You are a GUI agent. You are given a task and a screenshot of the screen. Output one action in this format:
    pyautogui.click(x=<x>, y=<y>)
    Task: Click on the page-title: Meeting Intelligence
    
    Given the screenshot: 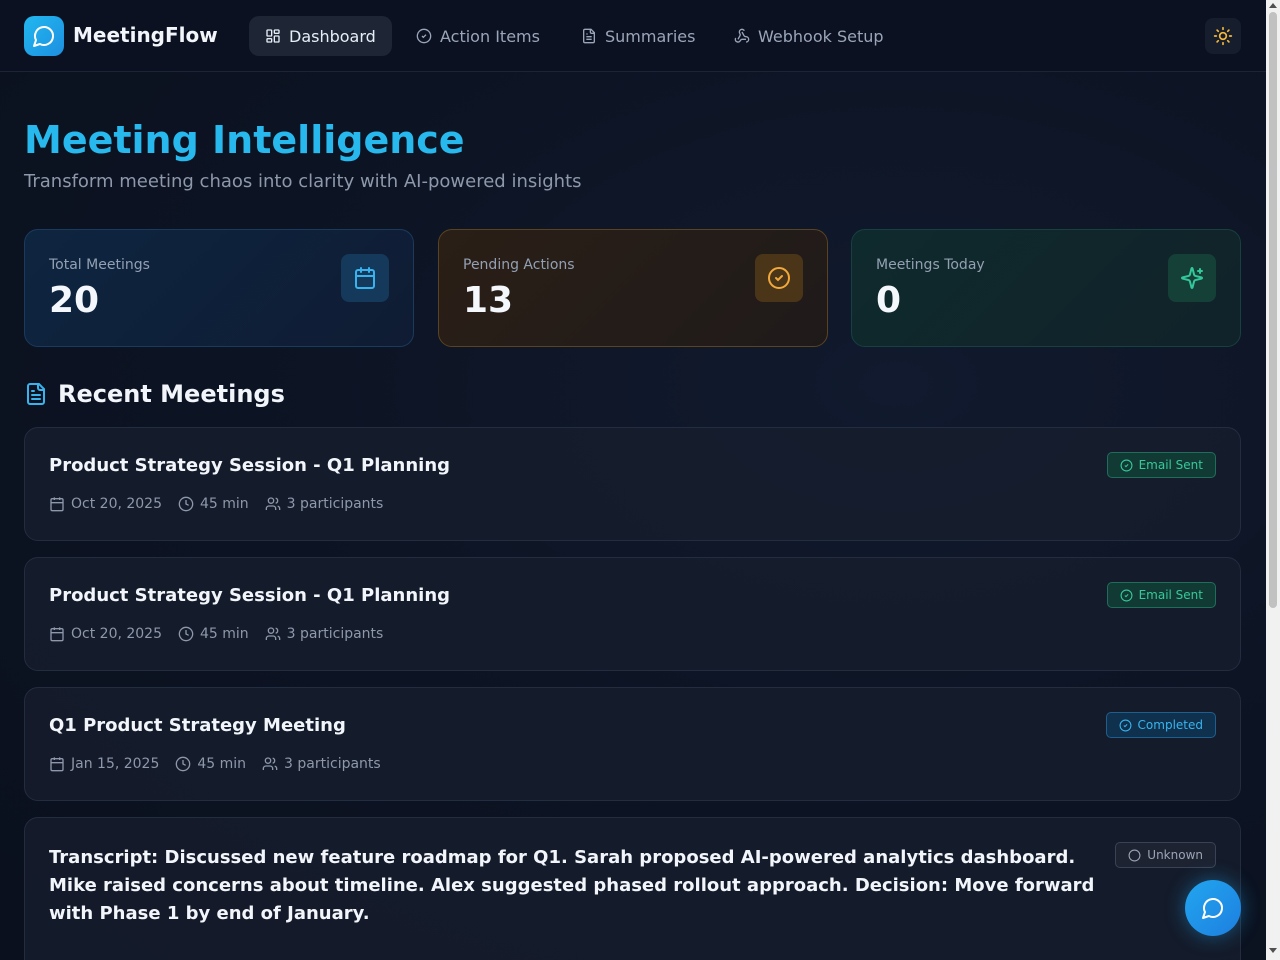 What is the action you would take?
    pyautogui.click(x=244, y=140)
    